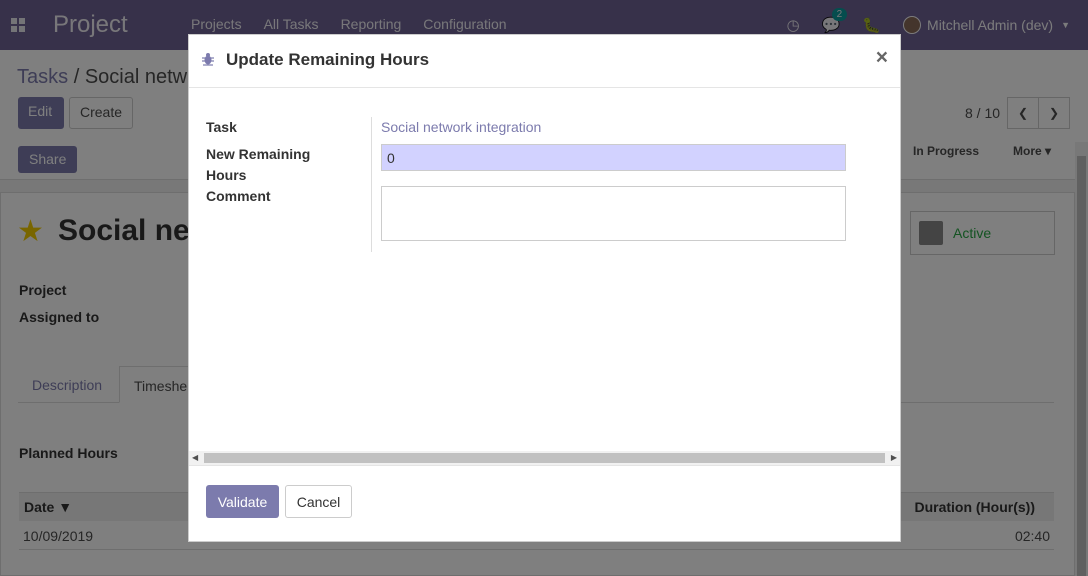 The height and width of the screenshot is (576, 1088). I want to click on validate-button: Validate, so click(242, 501).